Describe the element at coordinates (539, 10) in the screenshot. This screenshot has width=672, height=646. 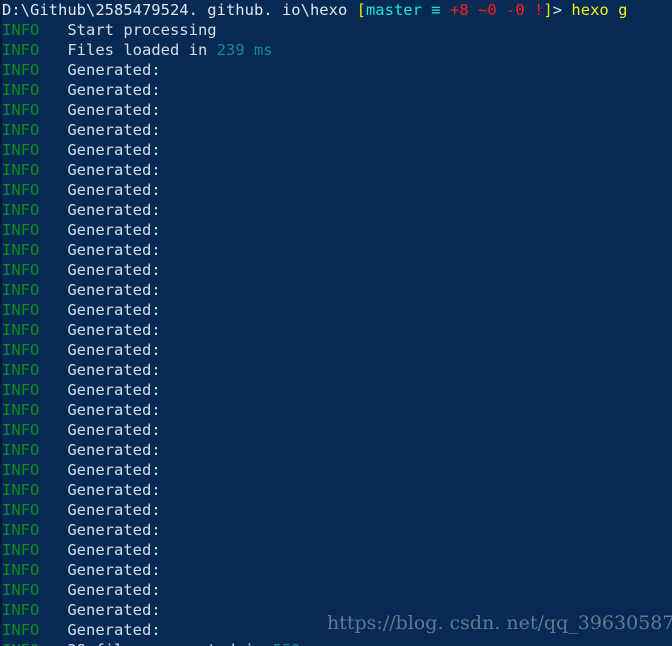
I see `prompt-dirty-marker: !` at that location.